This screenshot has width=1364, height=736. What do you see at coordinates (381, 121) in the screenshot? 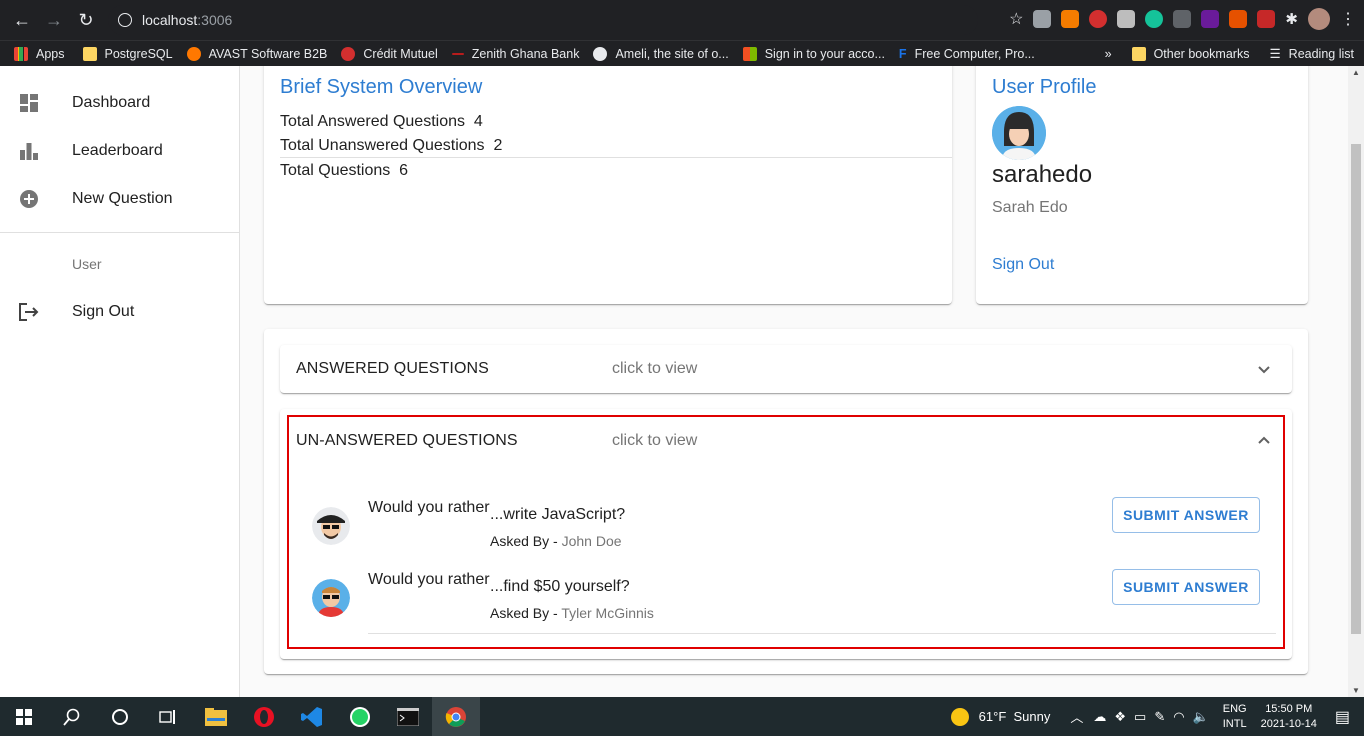
I see `answered-count: Total Answered Questions 4` at bounding box center [381, 121].